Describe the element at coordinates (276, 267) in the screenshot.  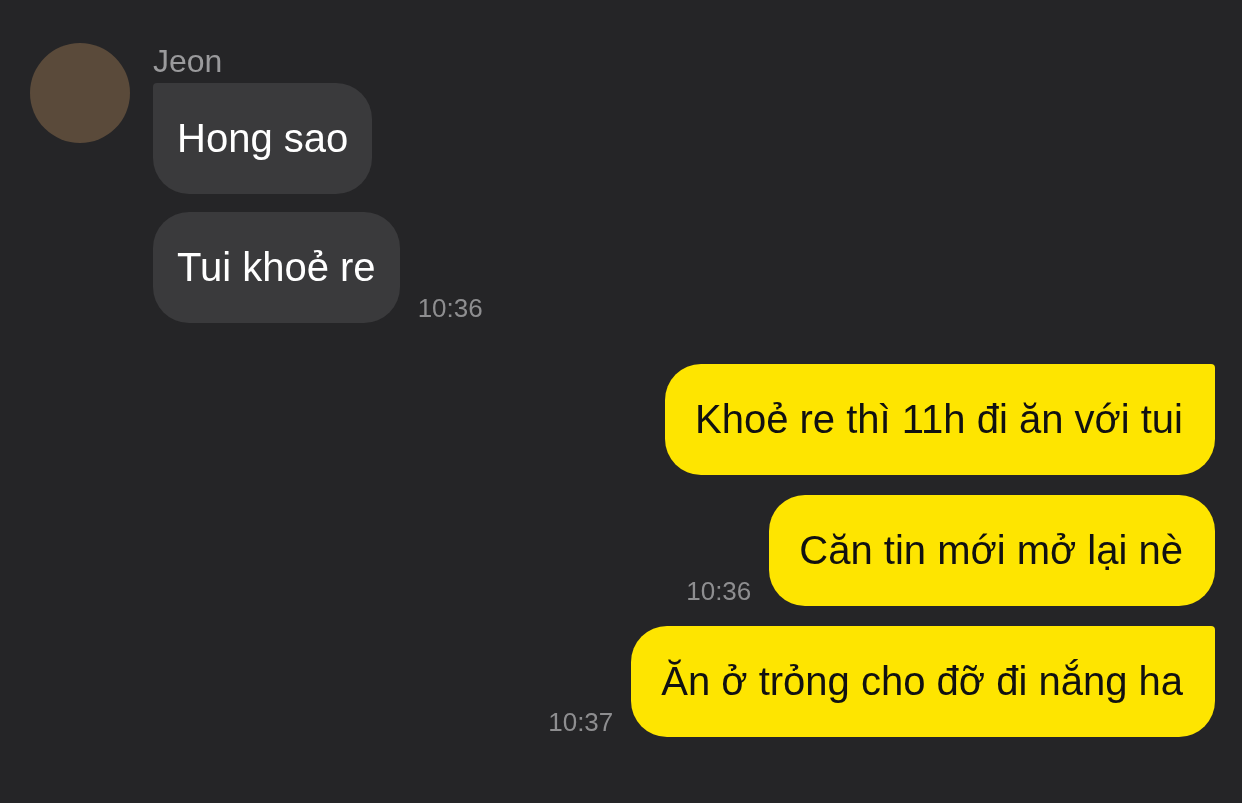
I see `message-bubble: Tui khoẻ re` at that location.